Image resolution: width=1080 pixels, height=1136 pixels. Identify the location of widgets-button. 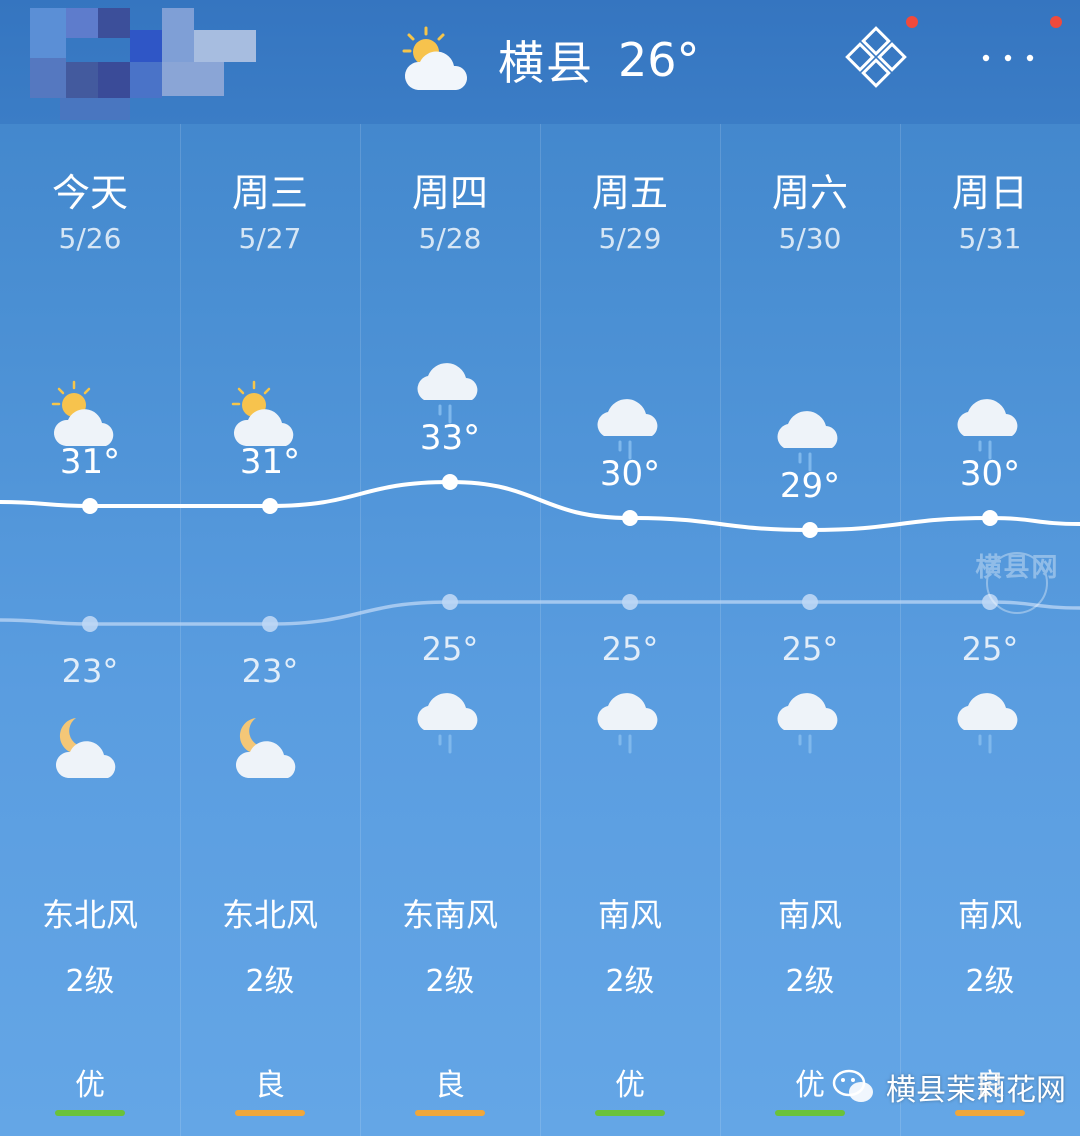
(878, 58).